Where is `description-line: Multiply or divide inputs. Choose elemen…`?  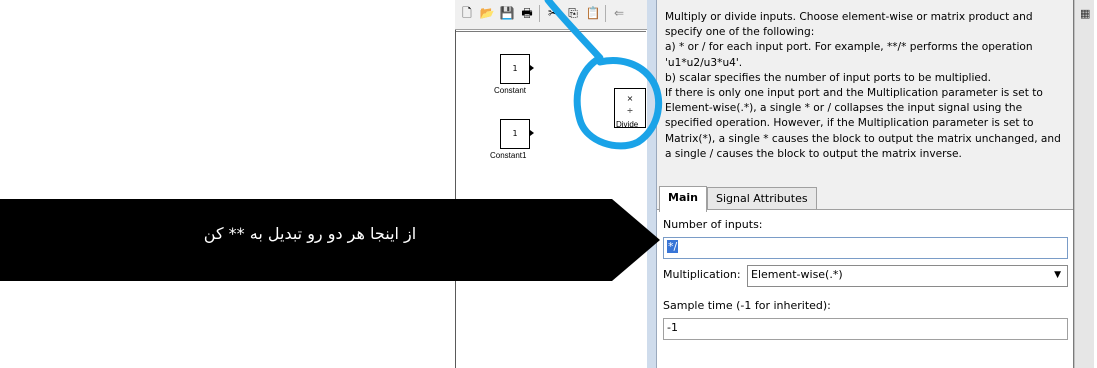 description-line: Multiply or divide inputs. Choose elemen… is located at coordinates (849, 17).